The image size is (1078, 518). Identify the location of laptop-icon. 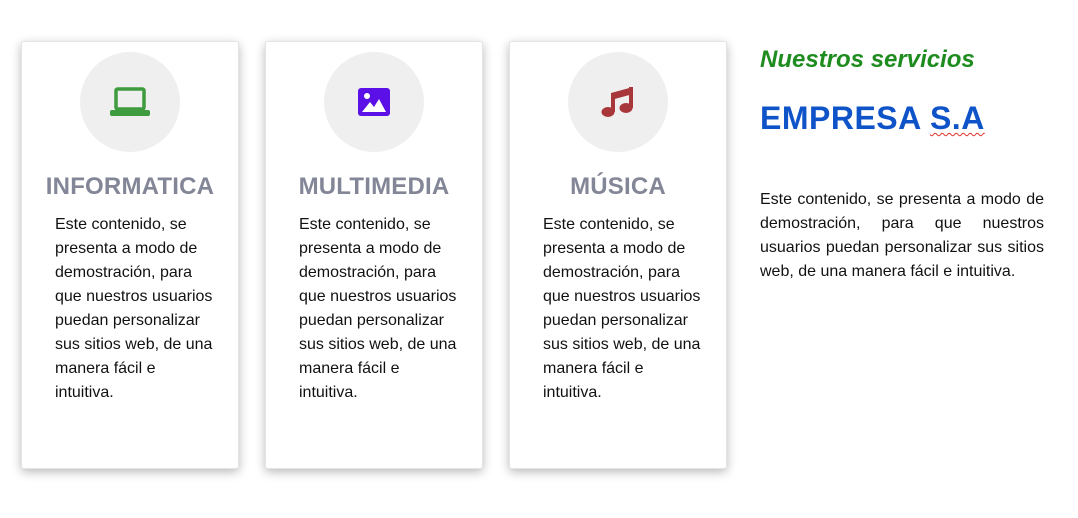
(130, 101).